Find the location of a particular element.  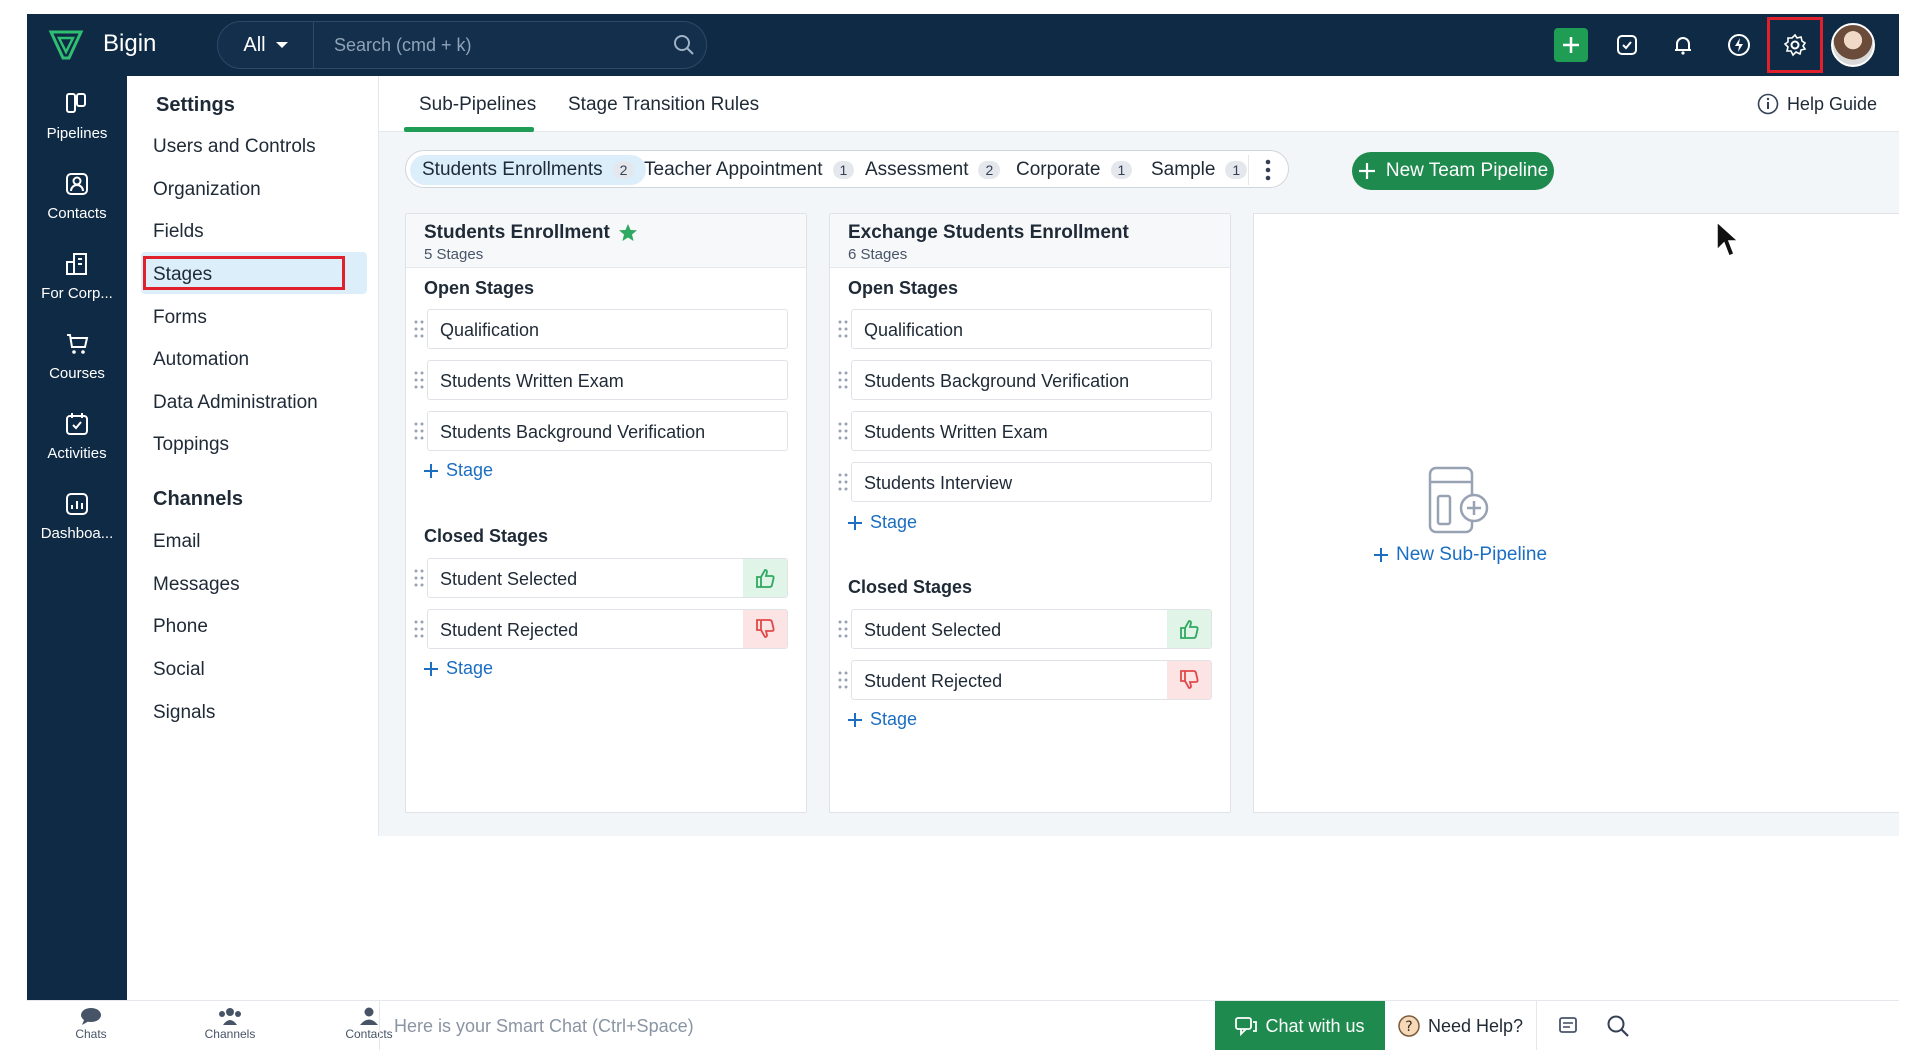

bottom-tab-channels: Channels is located at coordinates (230, 1024).